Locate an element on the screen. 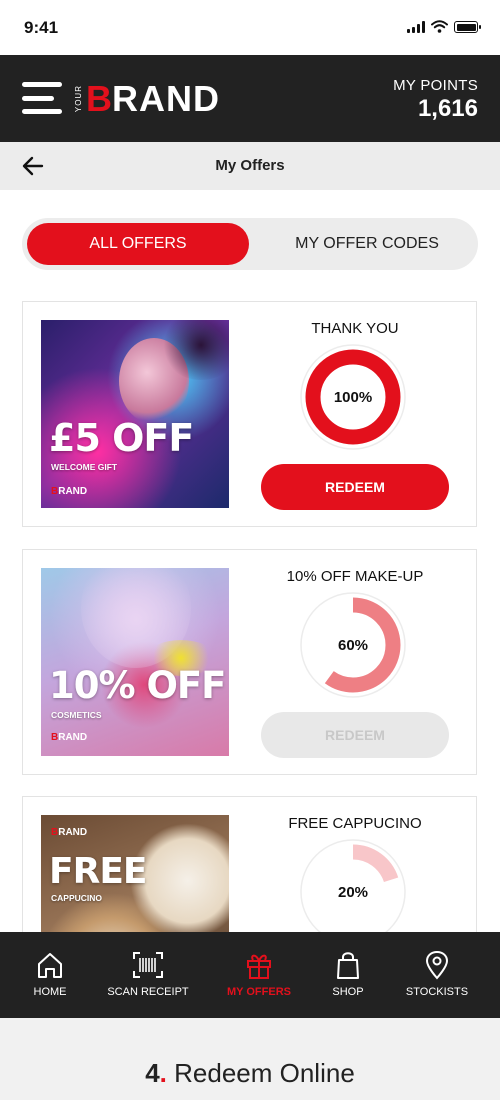 The width and height of the screenshot is (500, 1100). offer-progress-ring: 20% is located at coordinates (353, 885).